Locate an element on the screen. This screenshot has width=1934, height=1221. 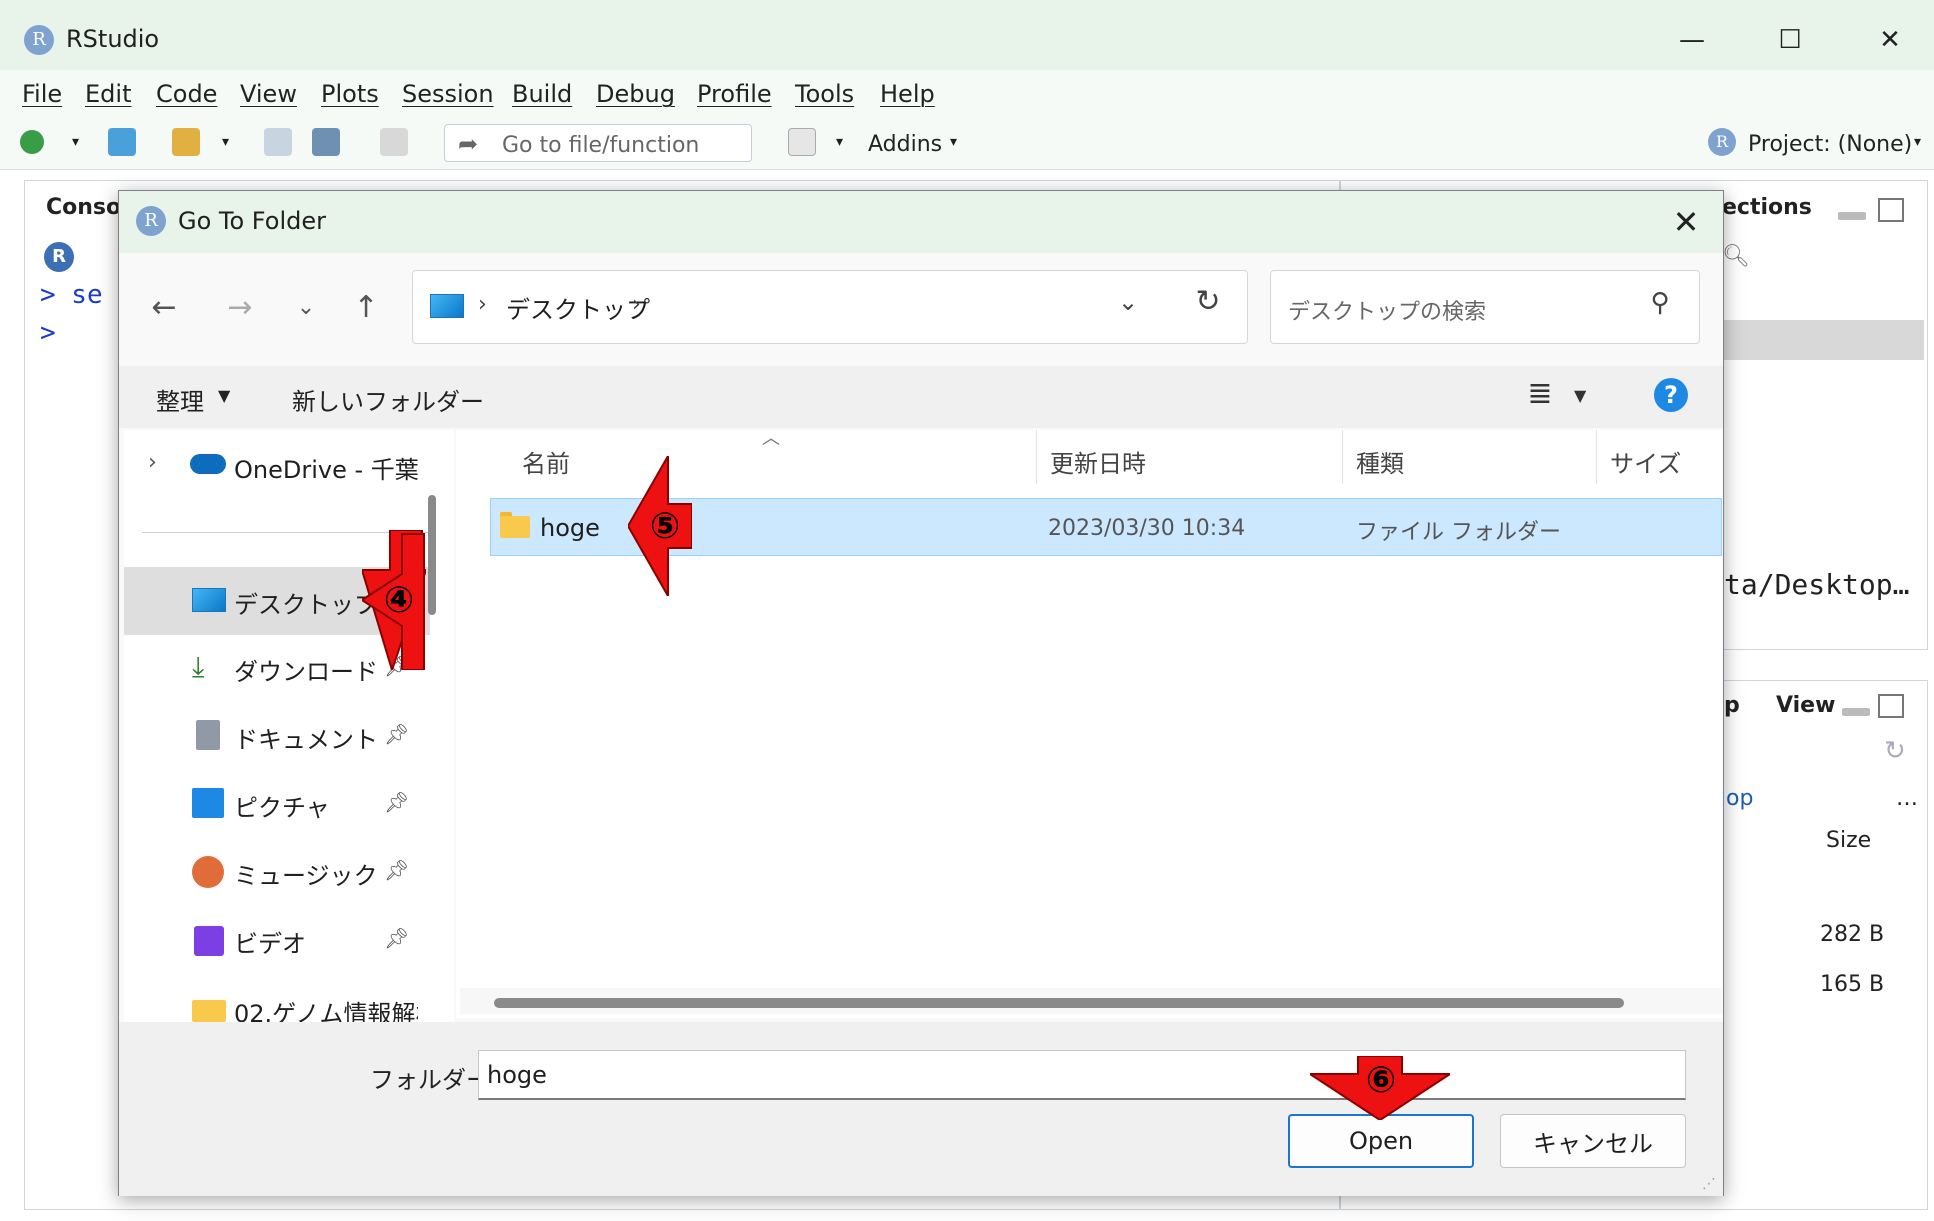
new-project-icon is located at coordinates (122, 142).